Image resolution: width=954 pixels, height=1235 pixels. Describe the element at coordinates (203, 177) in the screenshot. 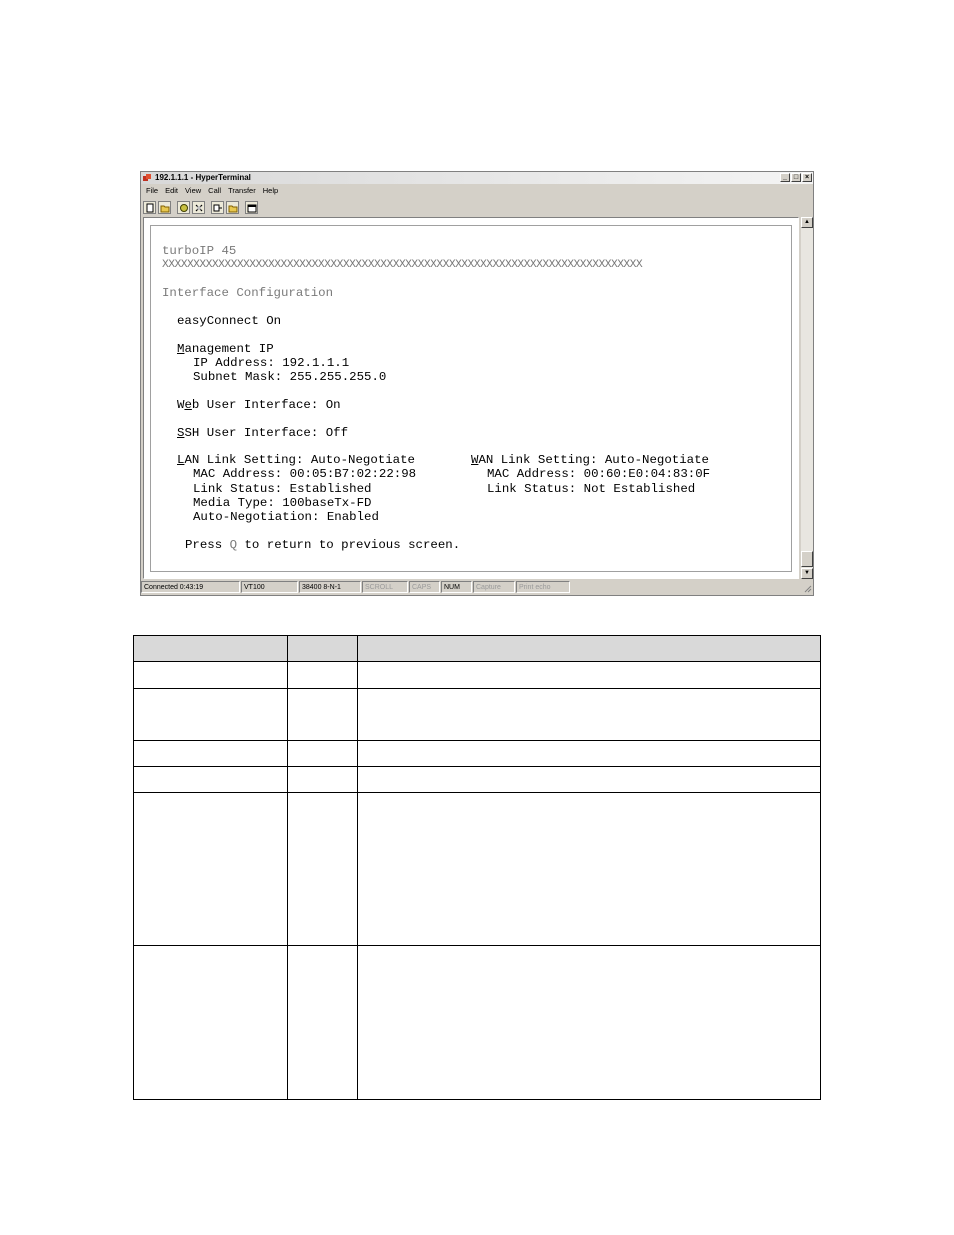

I see `window-title: 192.1.1.1 - HyperTerminal` at that location.